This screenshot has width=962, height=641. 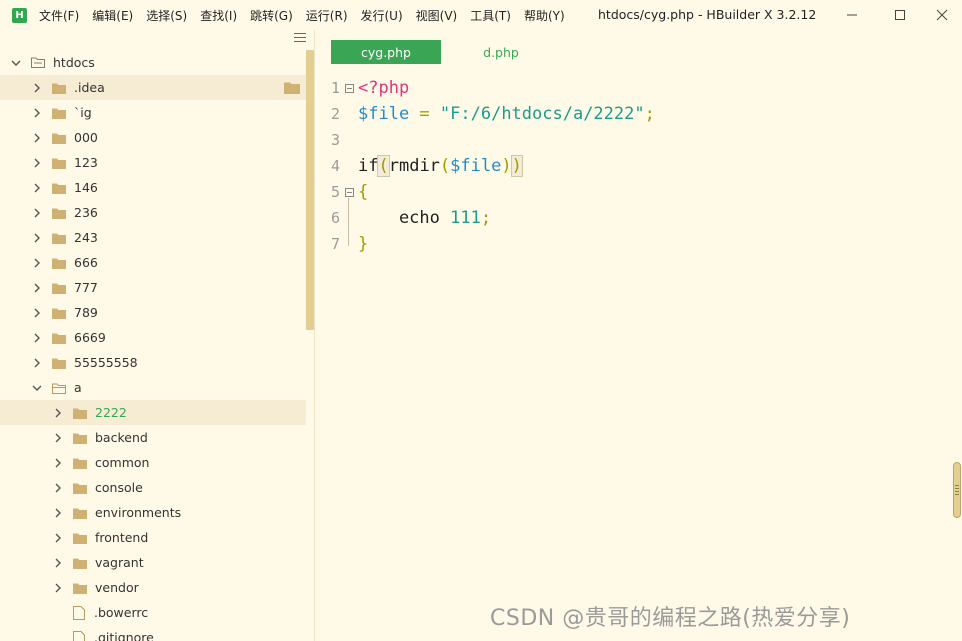 What do you see at coordinates (121, 612) in the screenshot?
I see `tree-item-label: .bowerrc` at bounding box center [121, 612].